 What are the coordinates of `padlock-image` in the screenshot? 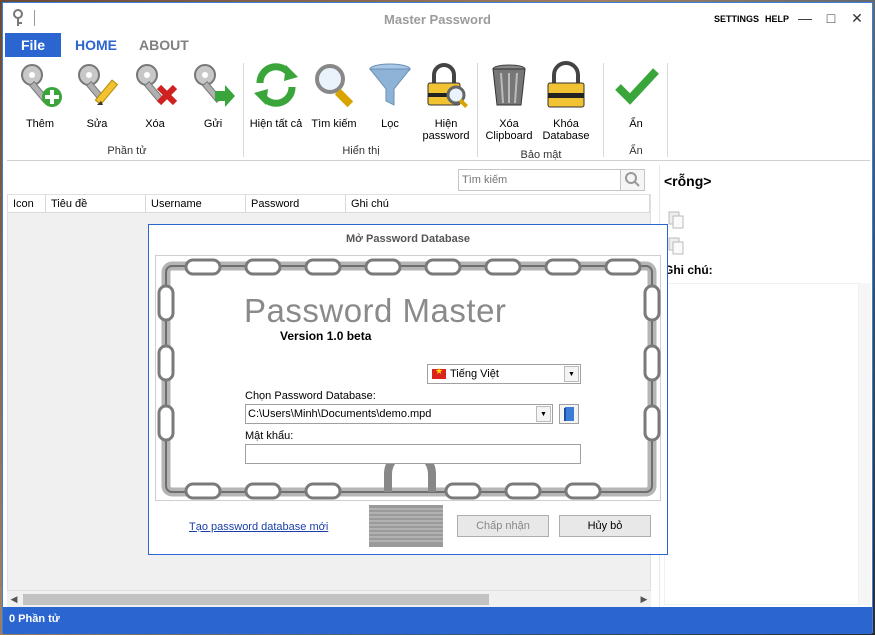 It's located at (406, 526).